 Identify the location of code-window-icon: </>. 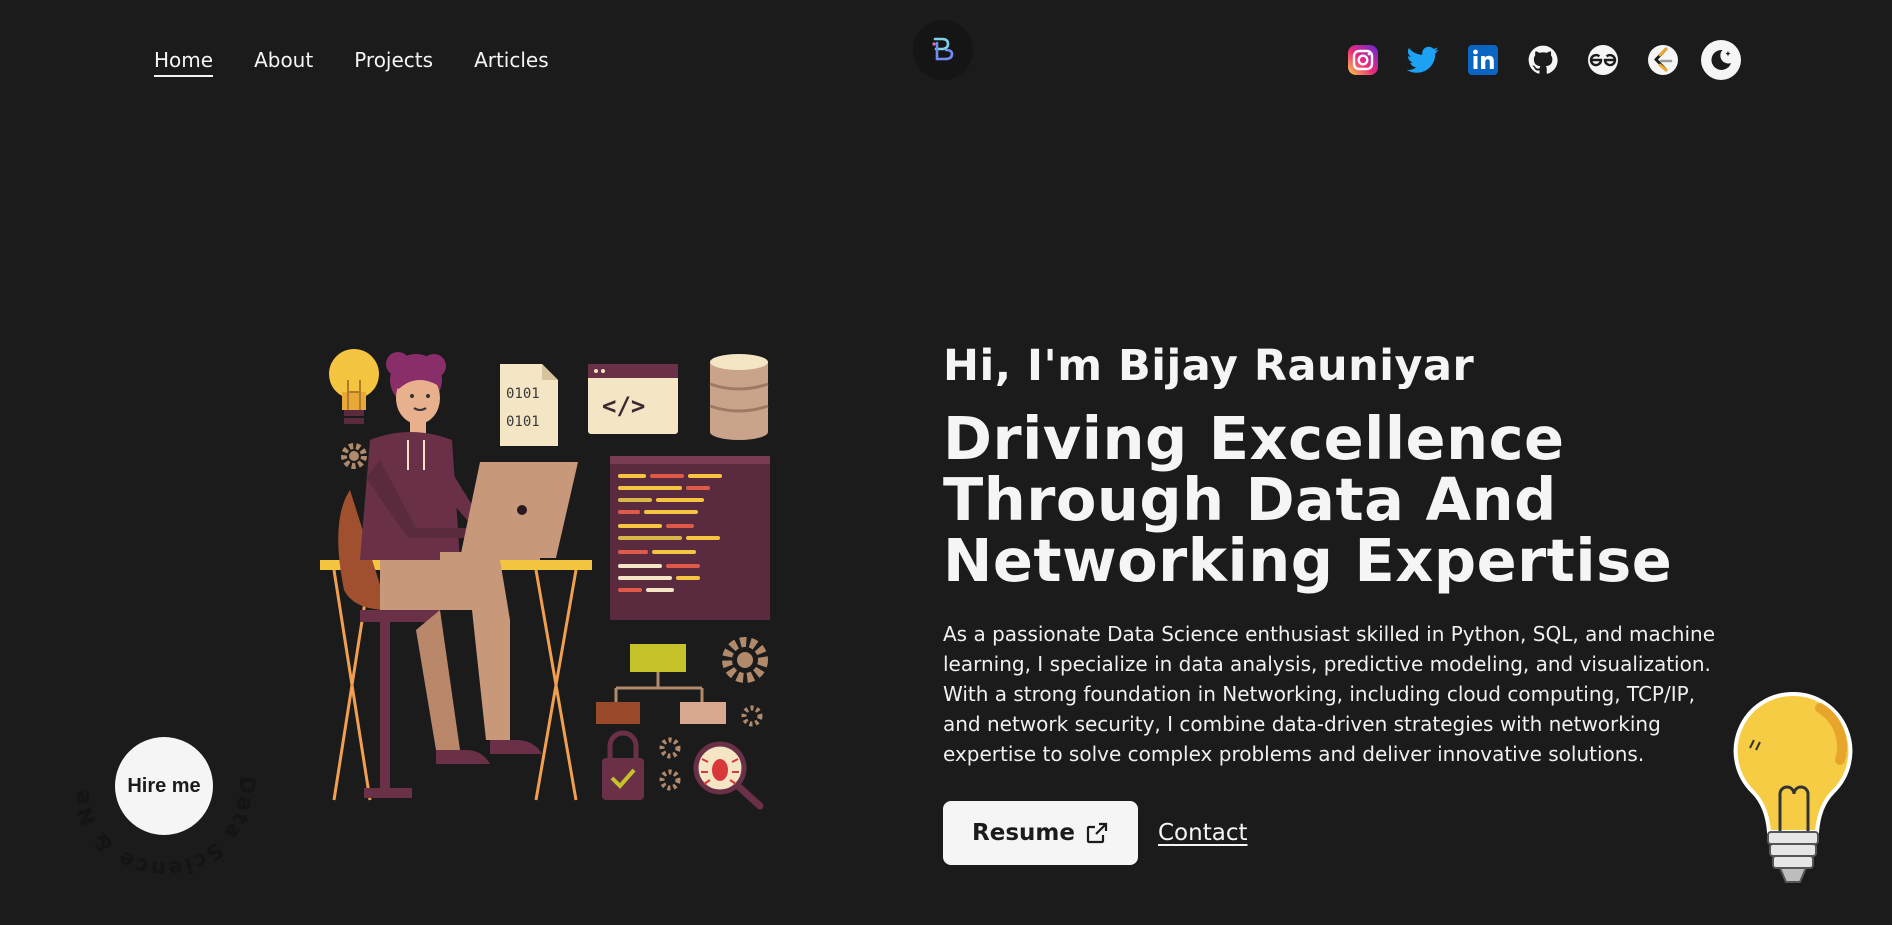
(633, 399).